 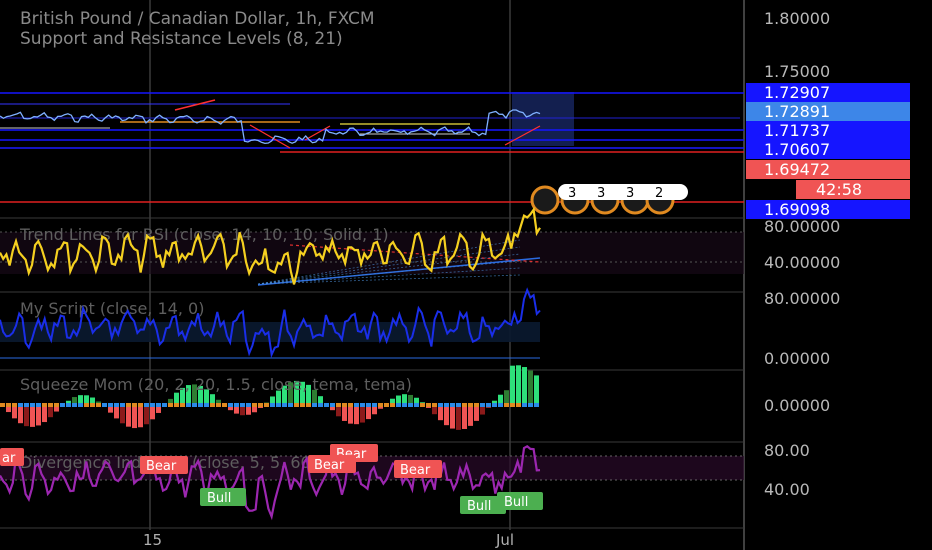 What do you see at coordinates (516, 502) in the screenshot?
I see `bull-signal-3: Bull` at bounding box center [516, 502].